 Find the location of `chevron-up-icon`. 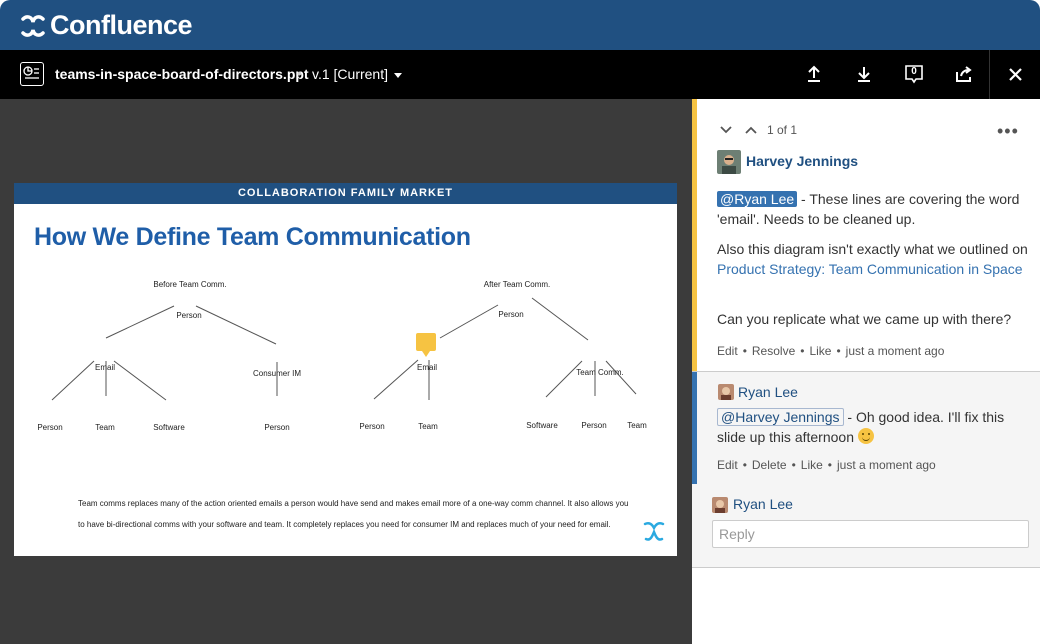

chevron-up-icon is located at coordinates (751, 130).